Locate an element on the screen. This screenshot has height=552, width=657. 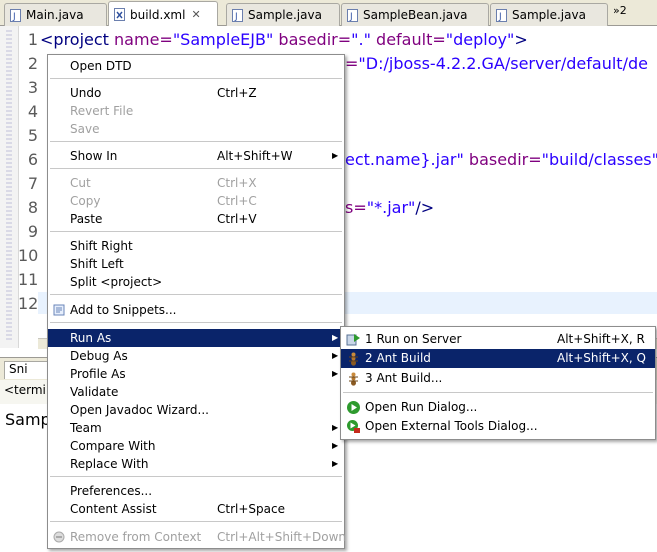
menu-item-content-assist: Content Assist Ctrl+Space is located at coordinates (196, 509).